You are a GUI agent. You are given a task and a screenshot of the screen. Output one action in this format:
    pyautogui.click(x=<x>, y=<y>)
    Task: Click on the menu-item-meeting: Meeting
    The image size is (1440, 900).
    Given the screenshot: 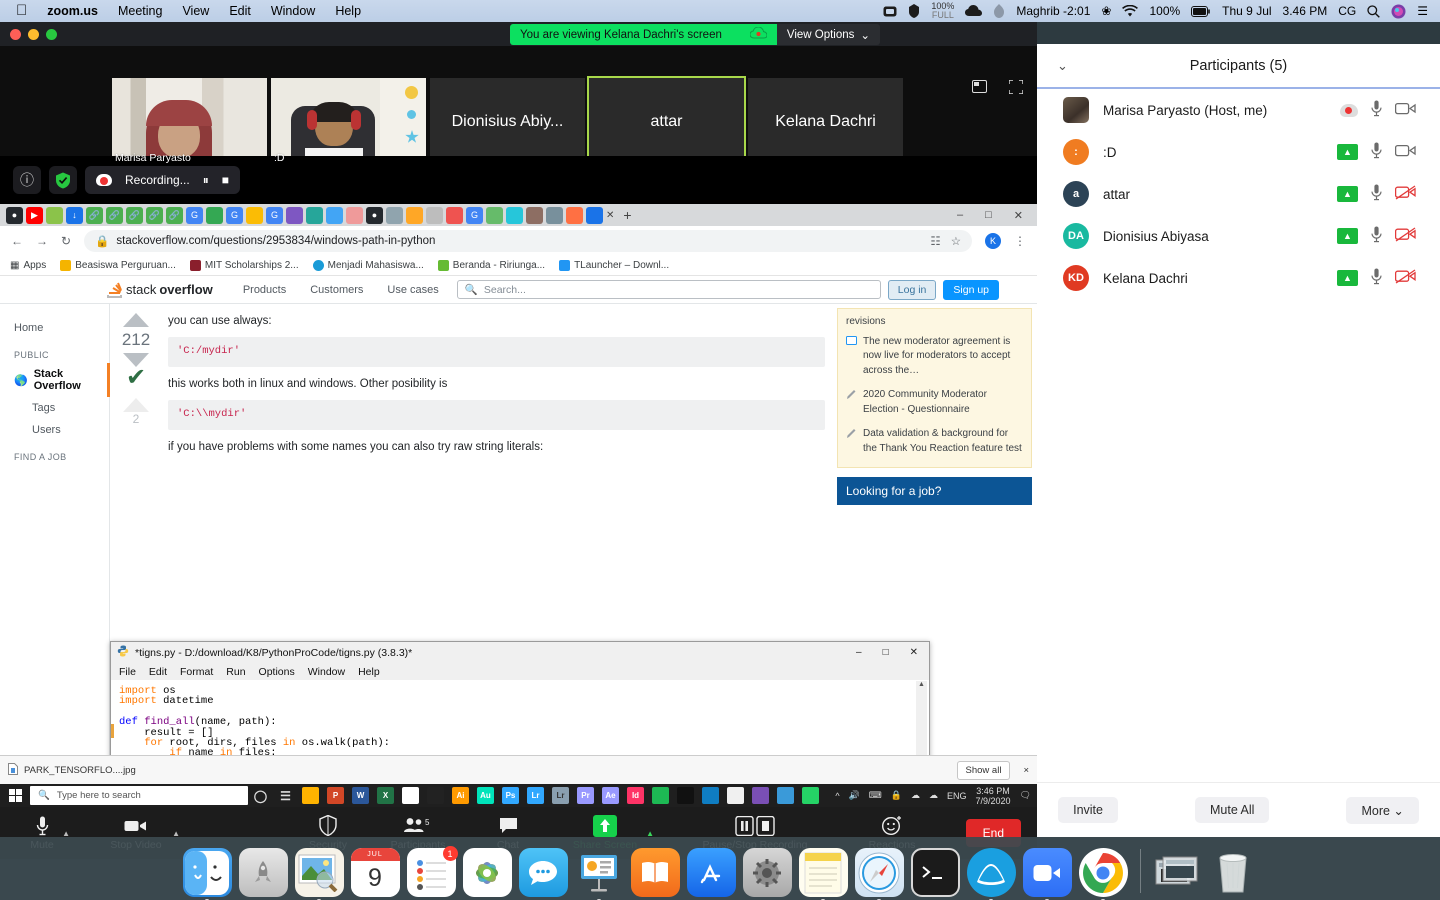 What is the action you would take?
    pyautogui.click(x=140, y=11)
    